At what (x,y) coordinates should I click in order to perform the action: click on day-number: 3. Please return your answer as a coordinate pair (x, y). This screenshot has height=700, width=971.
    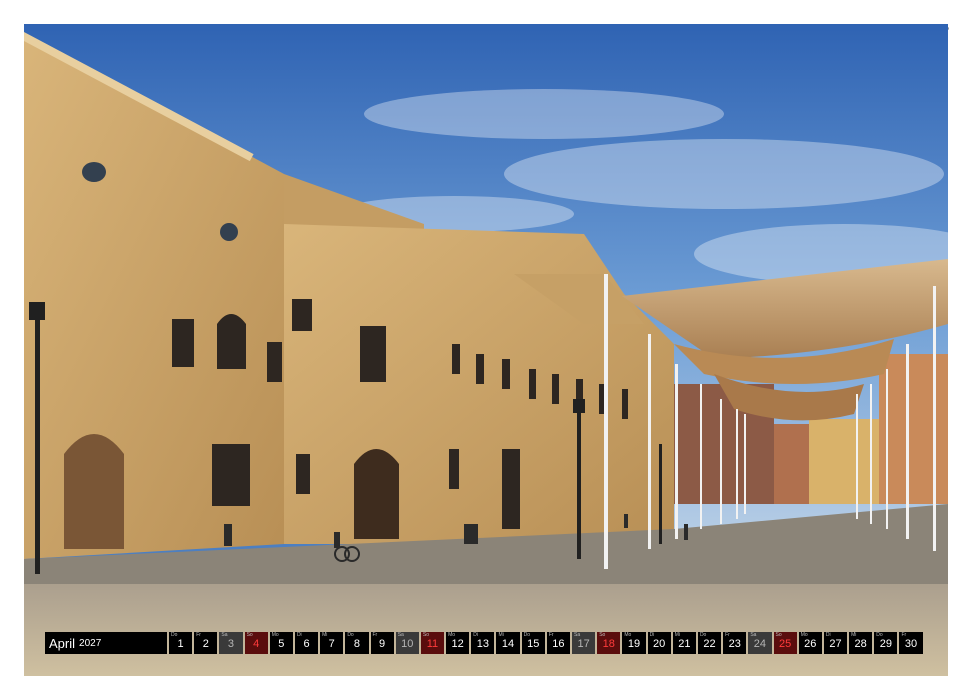
    Looking at the image, I should click on (231, 644).